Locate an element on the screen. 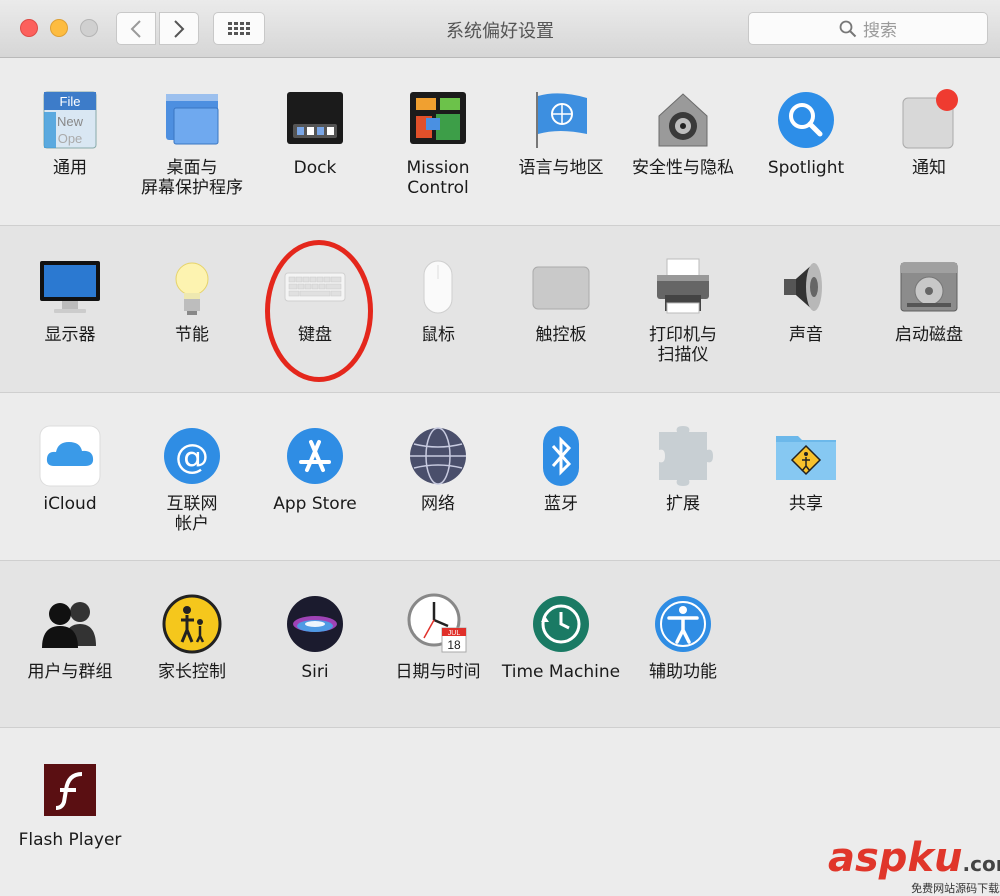  pref-pane-label: 触控板 is located at coordinates (561, 335).